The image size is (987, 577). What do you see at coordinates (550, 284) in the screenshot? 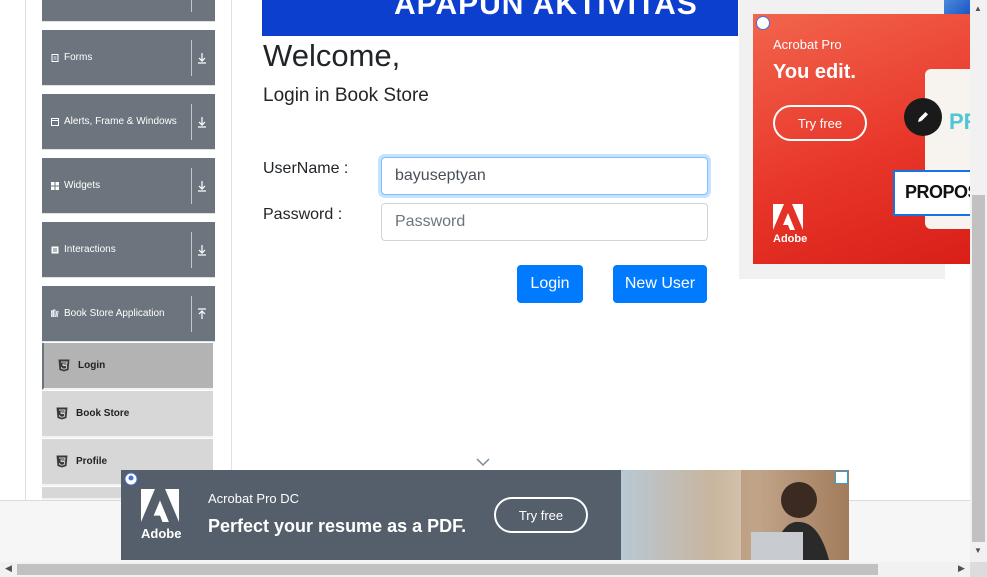
I see `login-button: Login` at bounding box center [550, 284].